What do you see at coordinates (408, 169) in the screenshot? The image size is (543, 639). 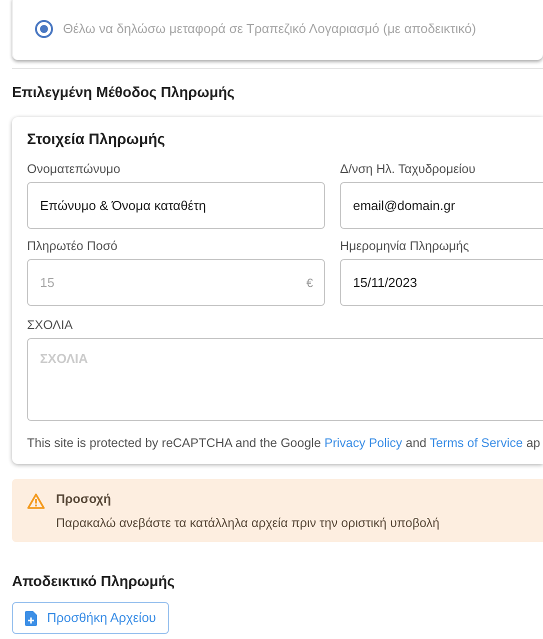 I see `field-label: Δ/νση Ηλ. Ταχυδρομείου` at bounding box center [408, 169].